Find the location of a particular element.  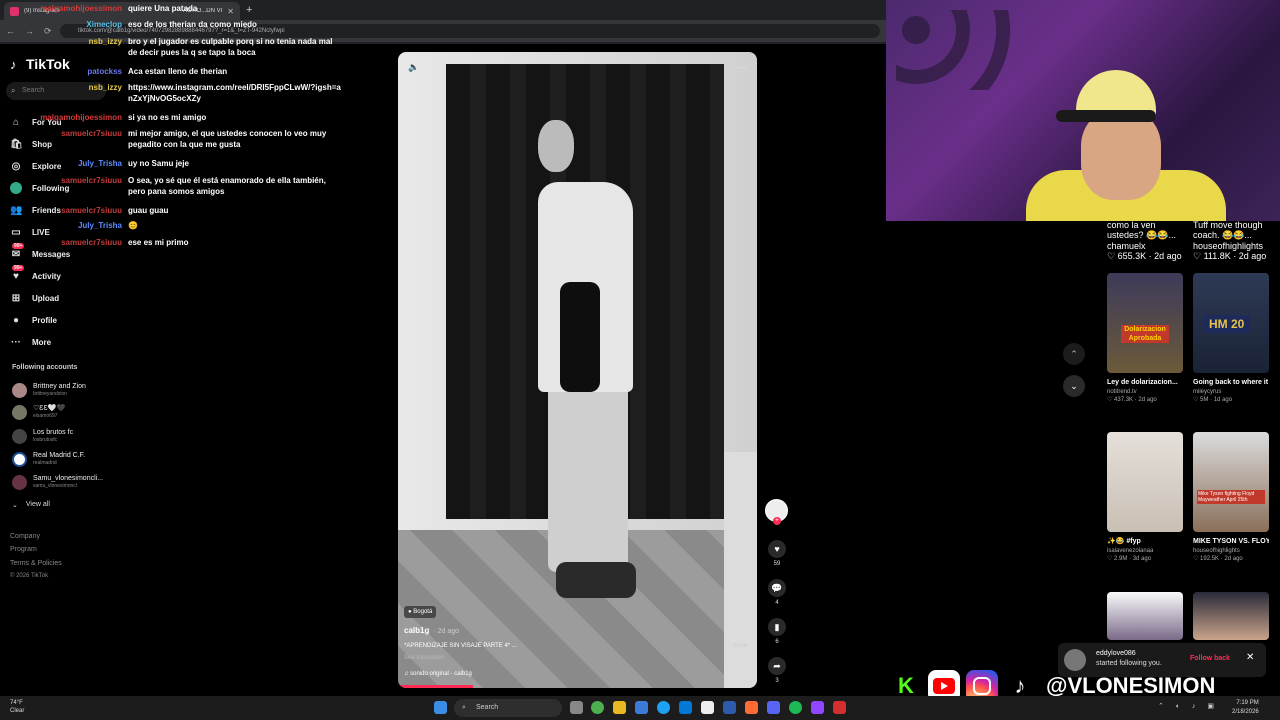

chevron-up-icon: ⌃ is located at coordinates (1074, 354).